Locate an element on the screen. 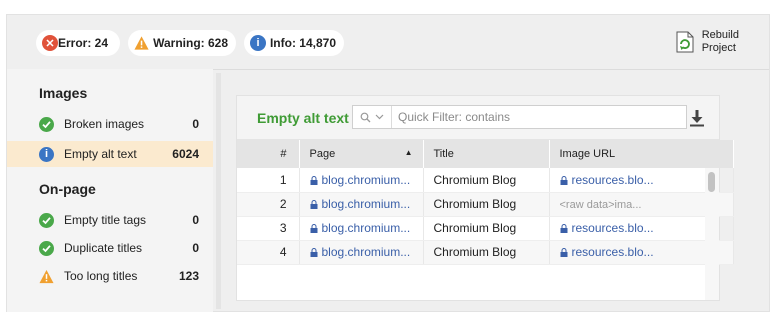 The image size is (776, 326). quick-filter is located at coordinates (519, 117).